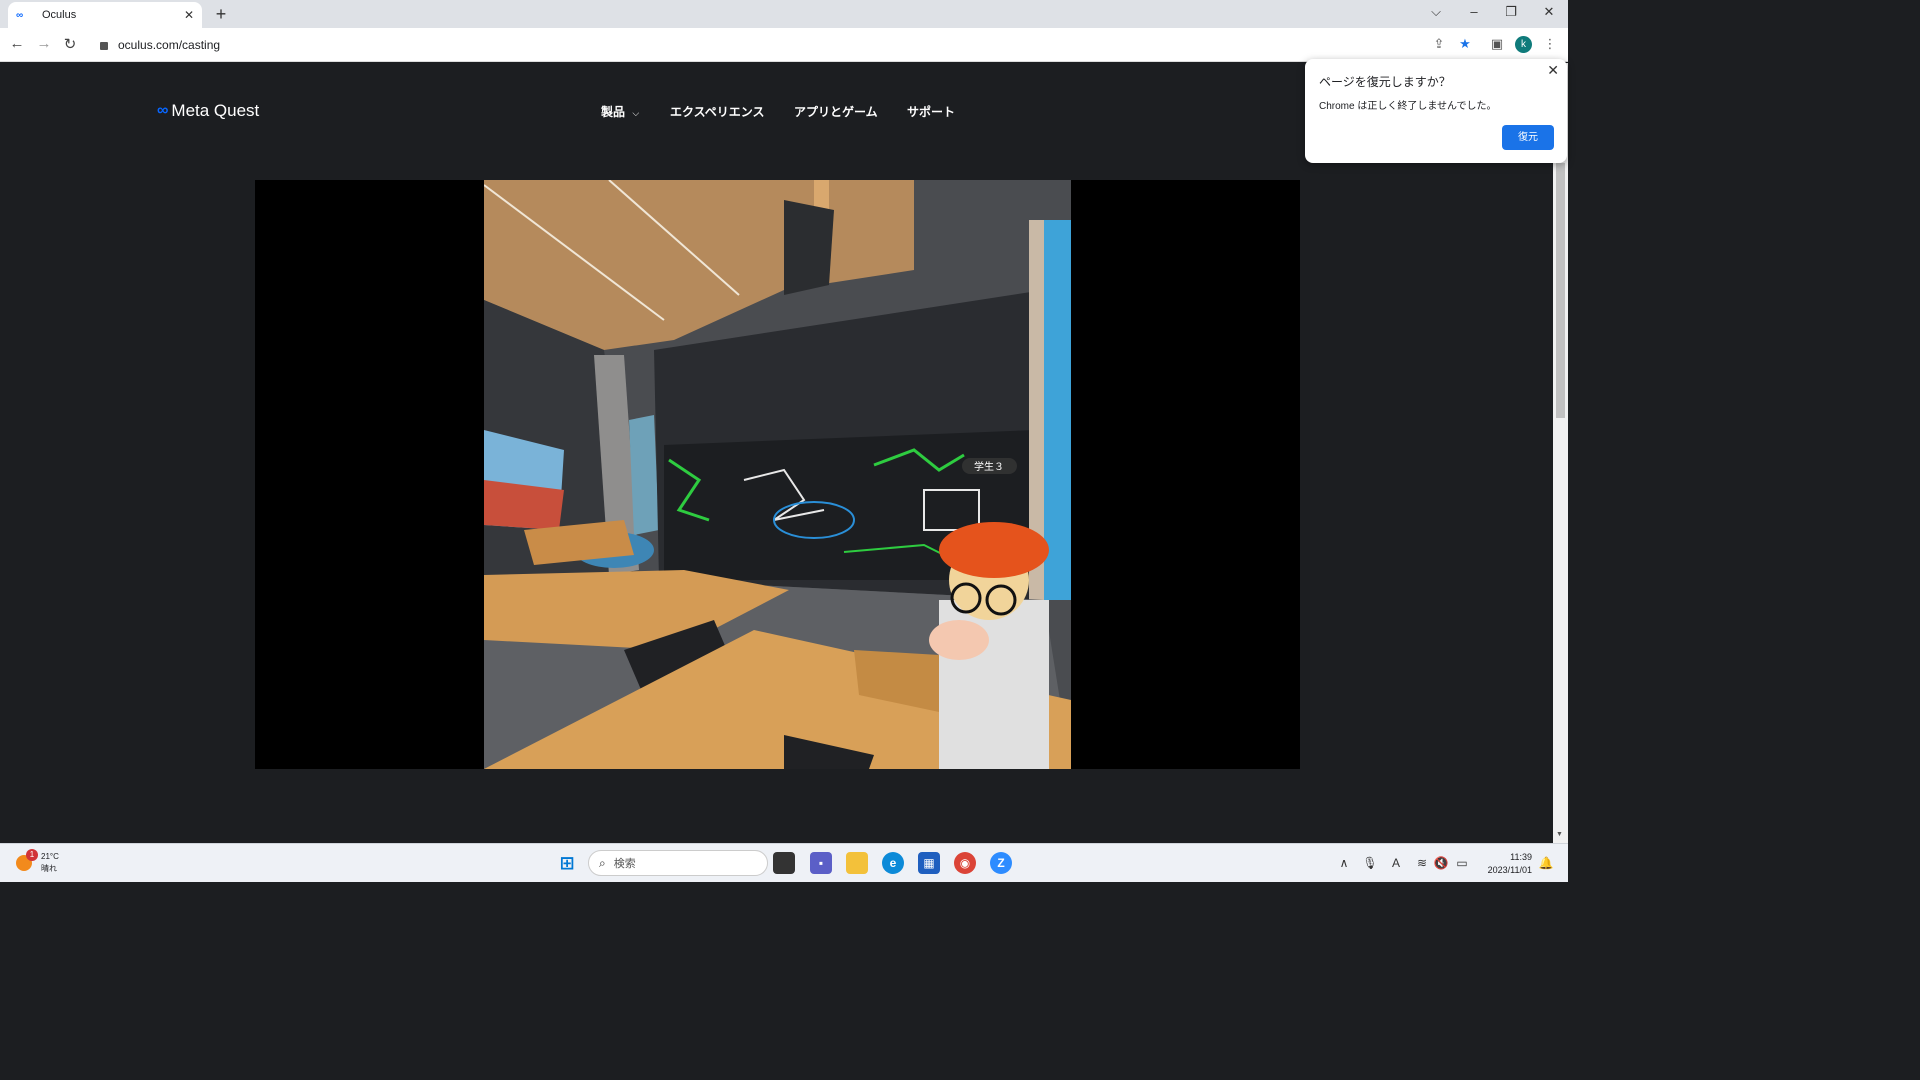  I want to click on nav-products: 製品 ⌵, so click(620, 111).